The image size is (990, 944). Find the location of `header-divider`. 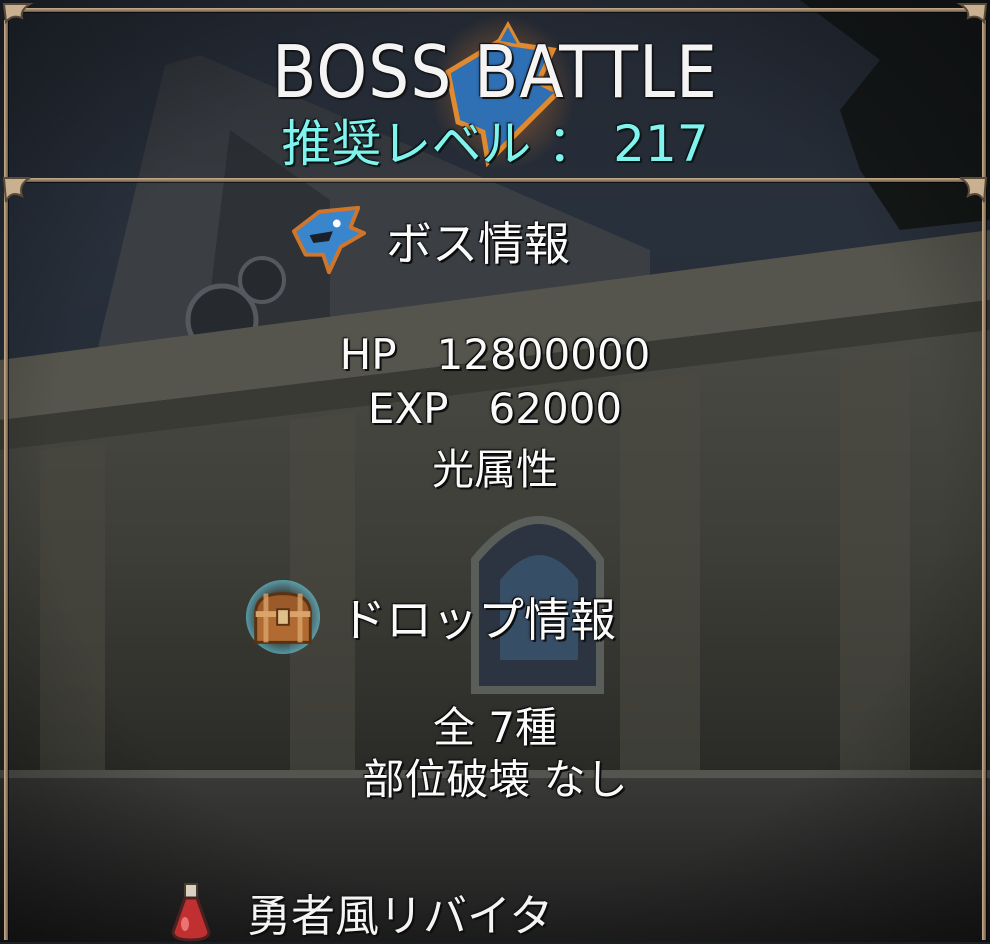

header-divider is located at coordinates (495, 180).